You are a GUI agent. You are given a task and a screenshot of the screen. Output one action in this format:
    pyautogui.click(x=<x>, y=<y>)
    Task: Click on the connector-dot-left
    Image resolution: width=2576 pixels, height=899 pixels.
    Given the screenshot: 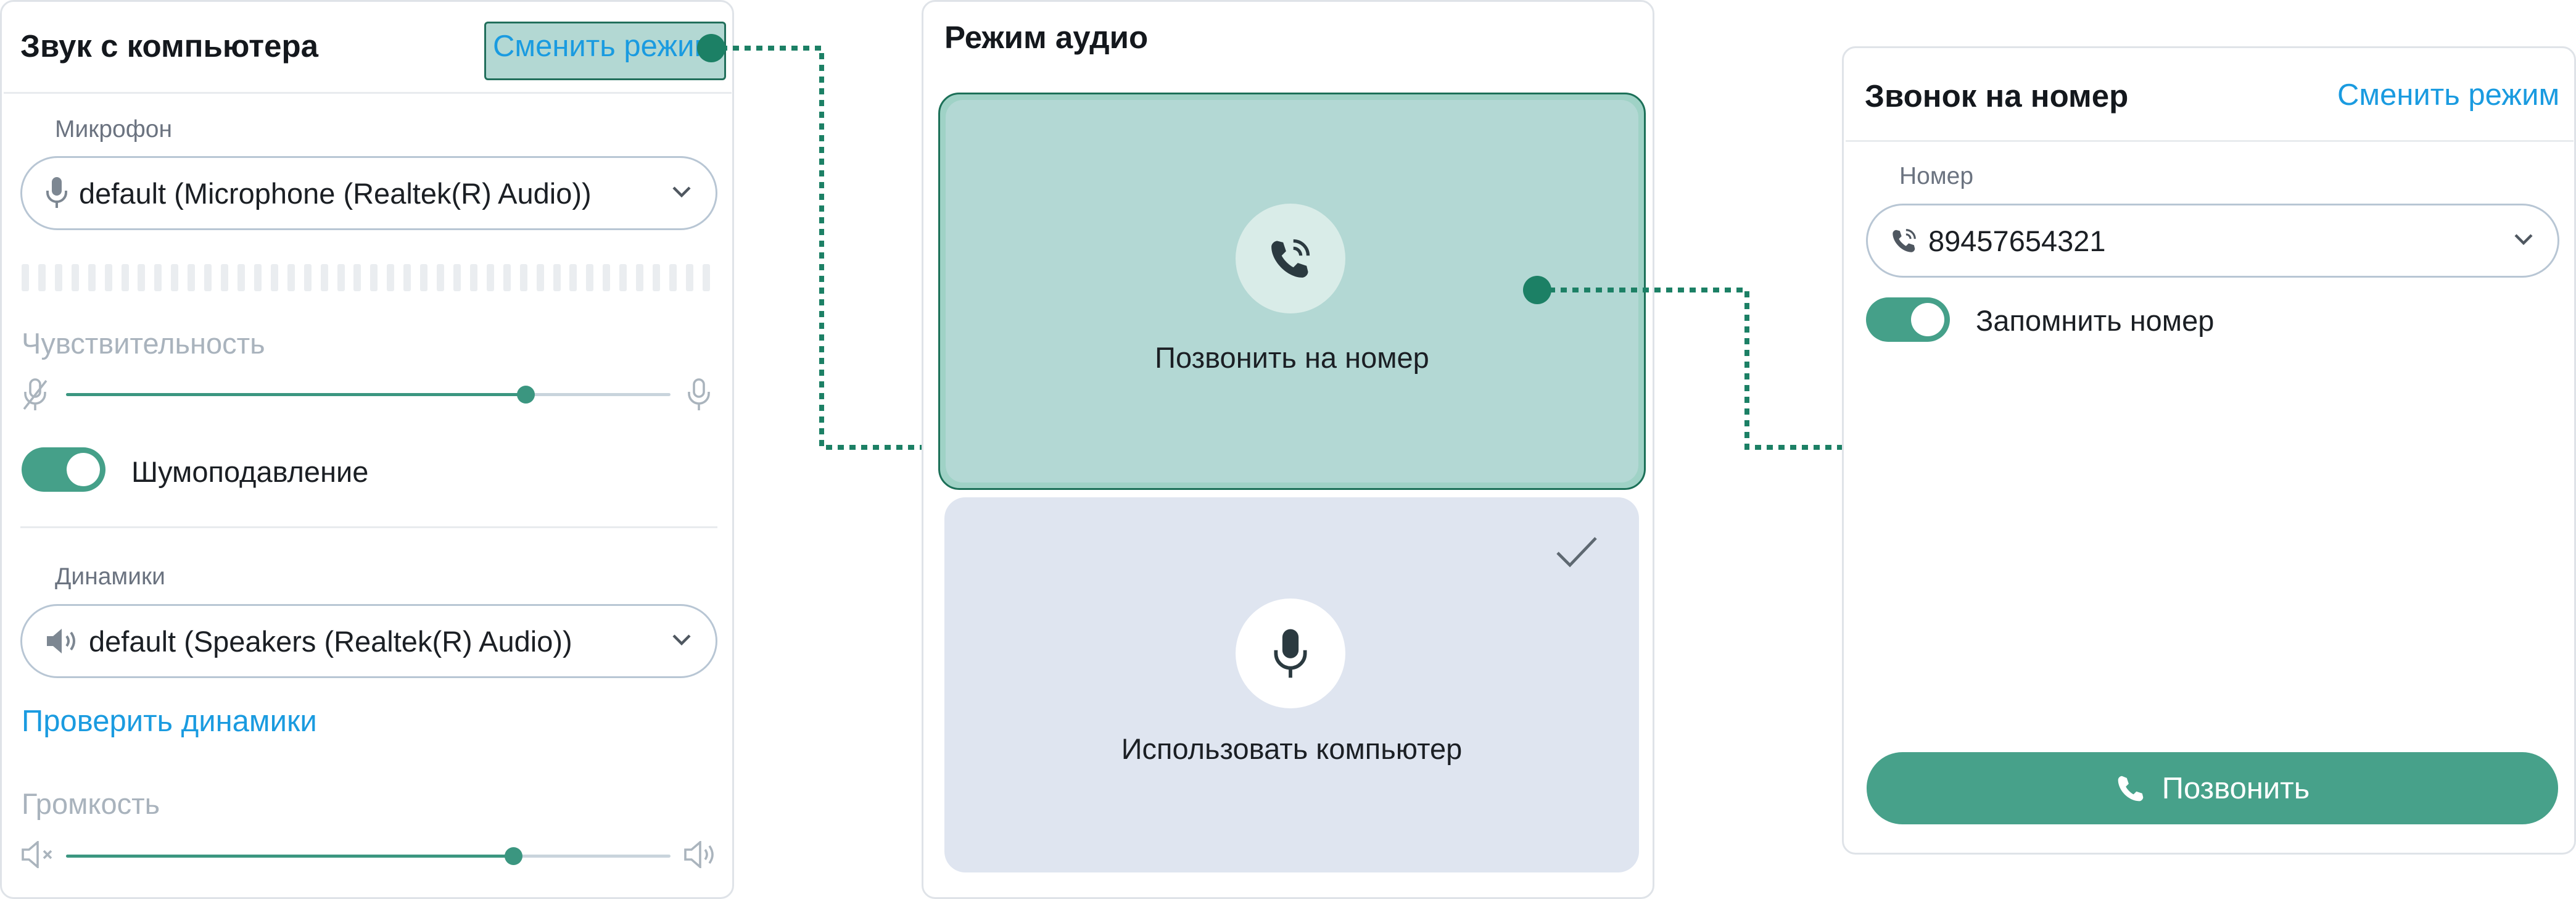 What is the action you would take?
    pyautogui.click(x=711, y=48)
    